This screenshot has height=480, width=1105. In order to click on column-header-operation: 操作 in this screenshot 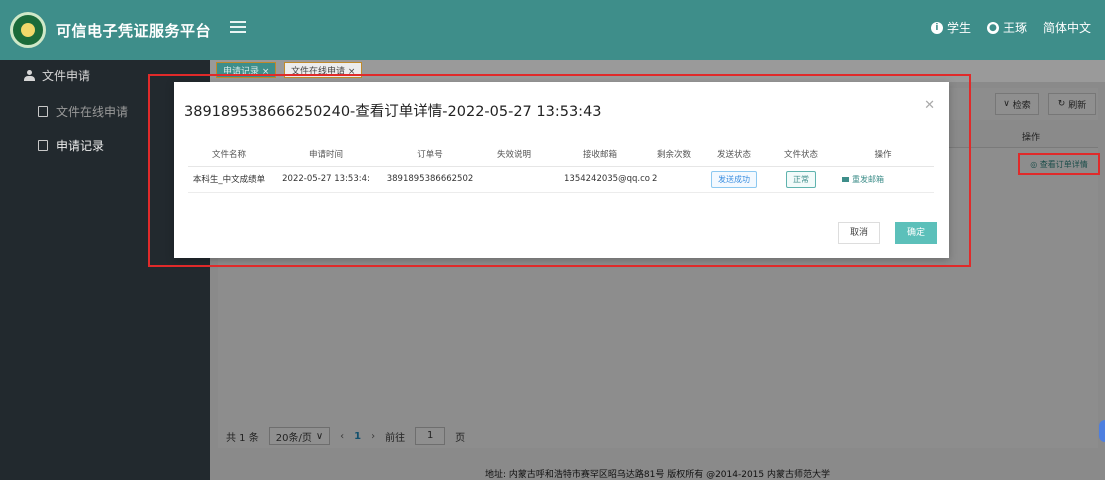, I will do `click(1031, 138)`.